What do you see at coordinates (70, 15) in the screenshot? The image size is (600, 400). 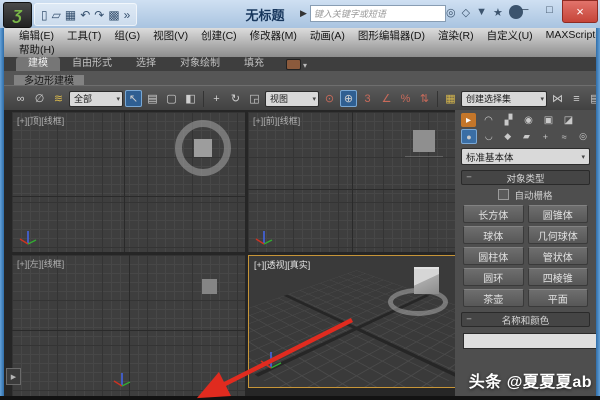 I see `save-file-icon` at bounding box center [70, 15].